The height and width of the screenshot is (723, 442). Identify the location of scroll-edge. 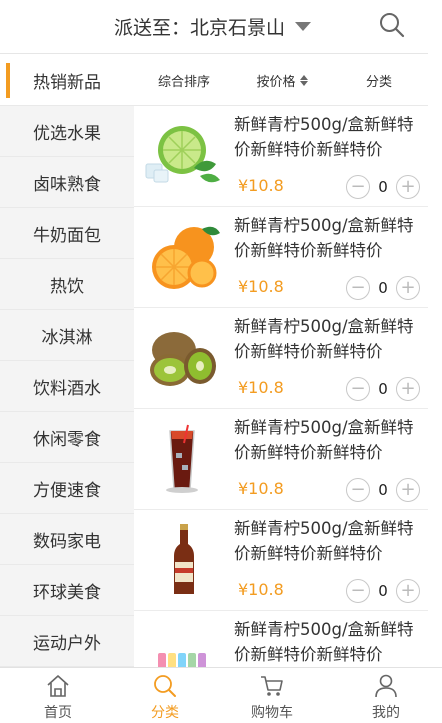
(435, 333).